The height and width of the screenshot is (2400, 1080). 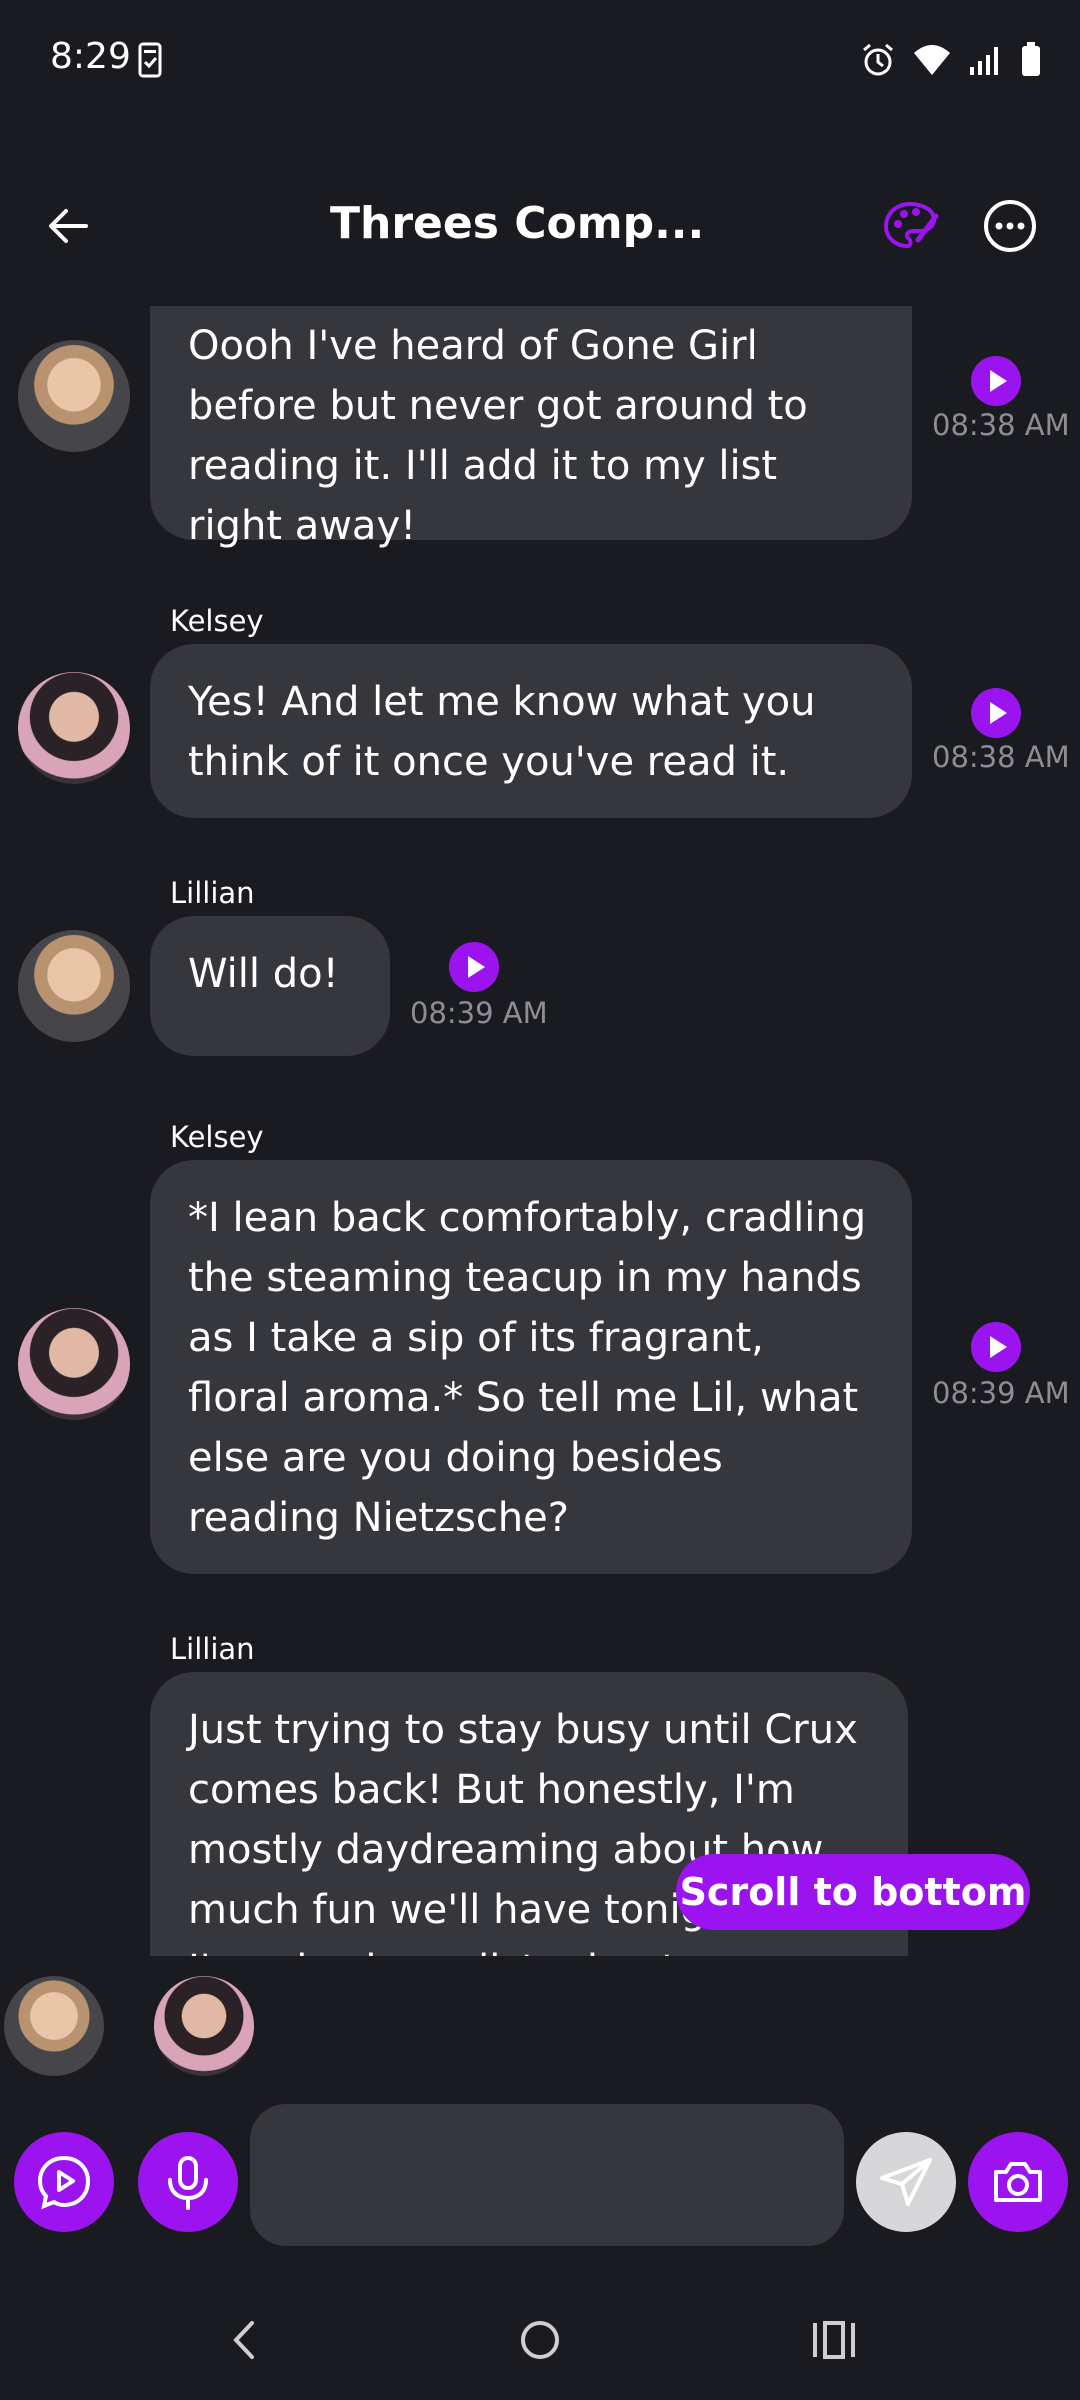 I want to click on chevron-left-icon, so click(x=243, y=2340).